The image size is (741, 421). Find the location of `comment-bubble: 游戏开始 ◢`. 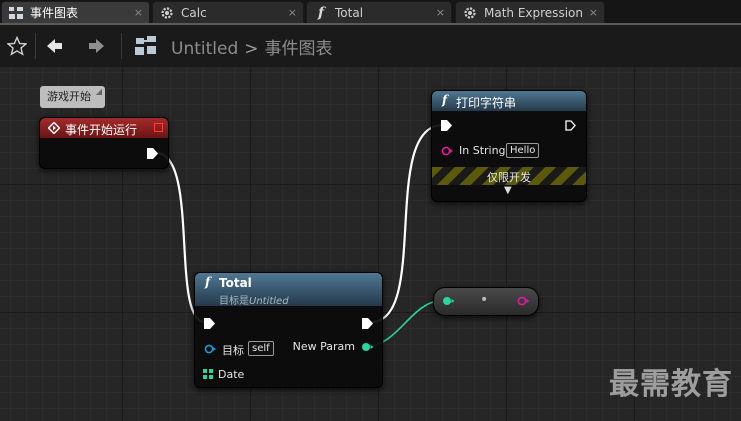

comment-bubble: 游戏开始 ◢ is located at coordinates (72, 97).